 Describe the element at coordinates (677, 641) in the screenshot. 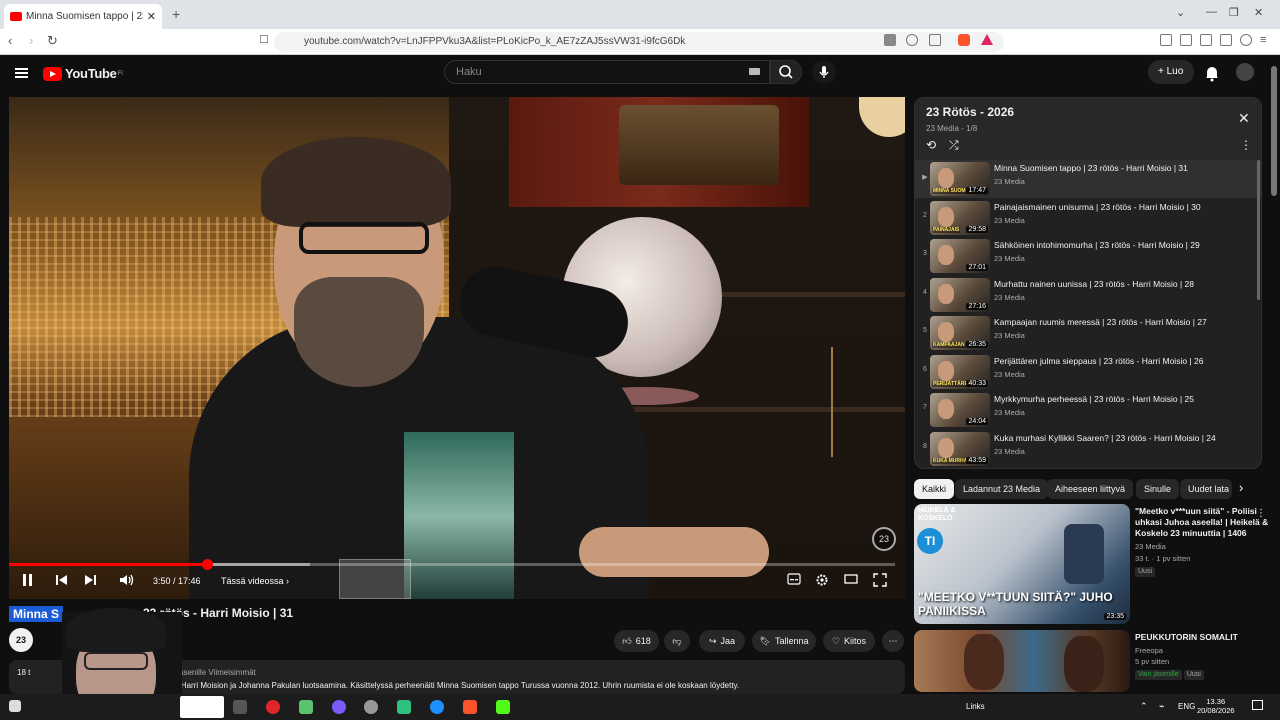

I see `dislike-button: 👎︎` at that location.